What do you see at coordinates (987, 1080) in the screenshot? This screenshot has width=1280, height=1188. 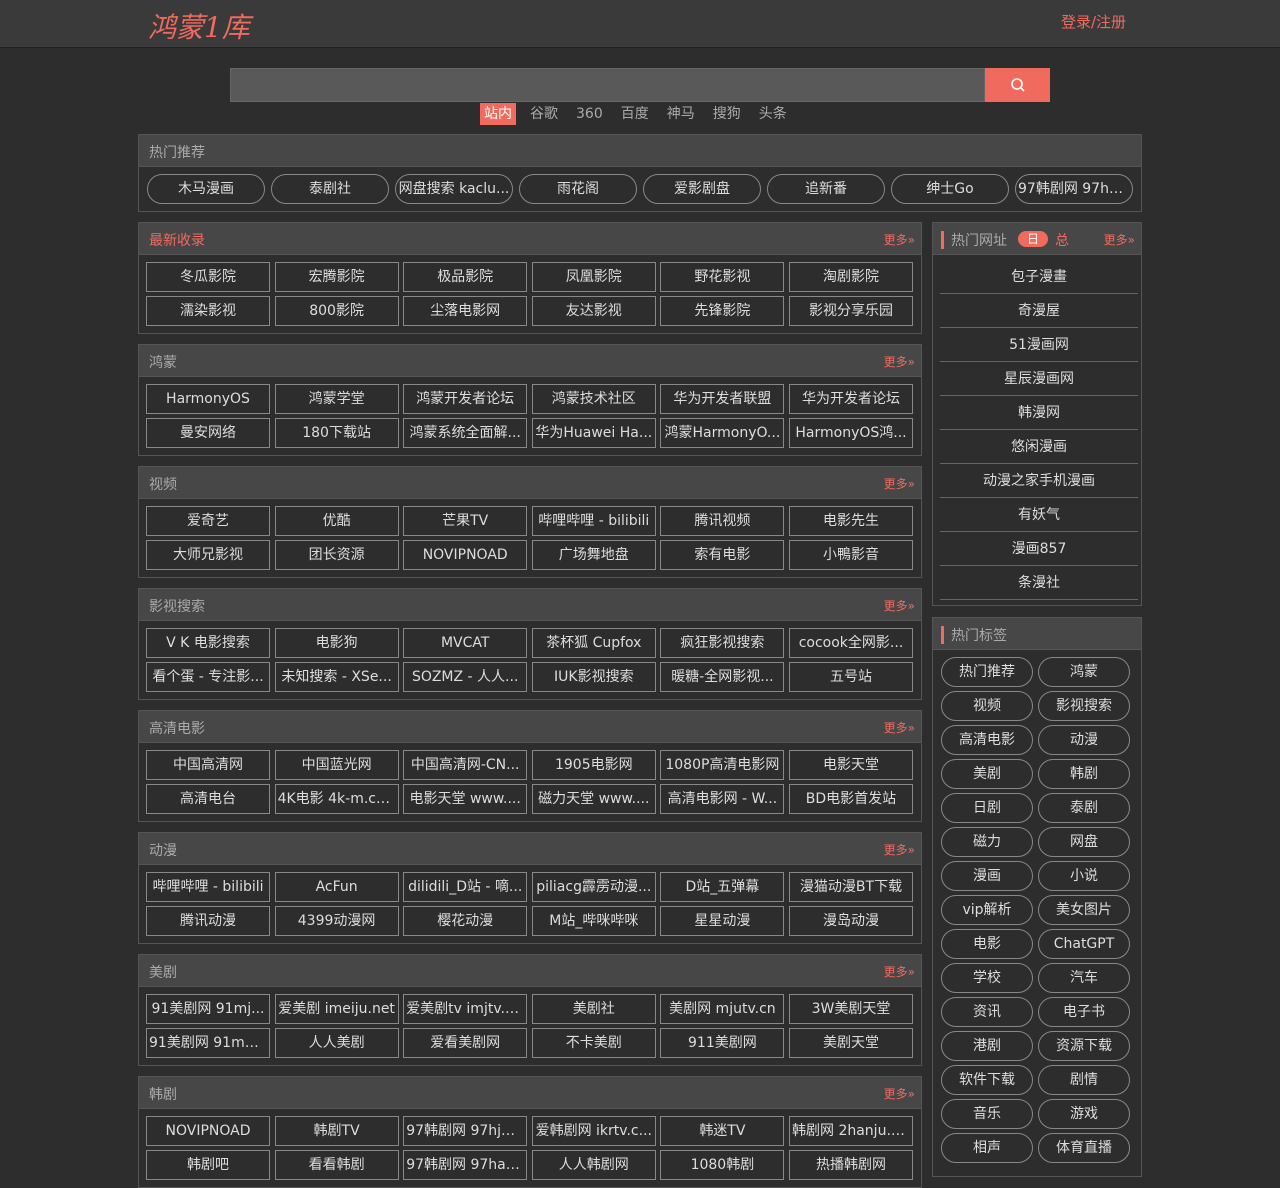 I see `tag-item: 软件下载` at bounding box center [987, 1080].